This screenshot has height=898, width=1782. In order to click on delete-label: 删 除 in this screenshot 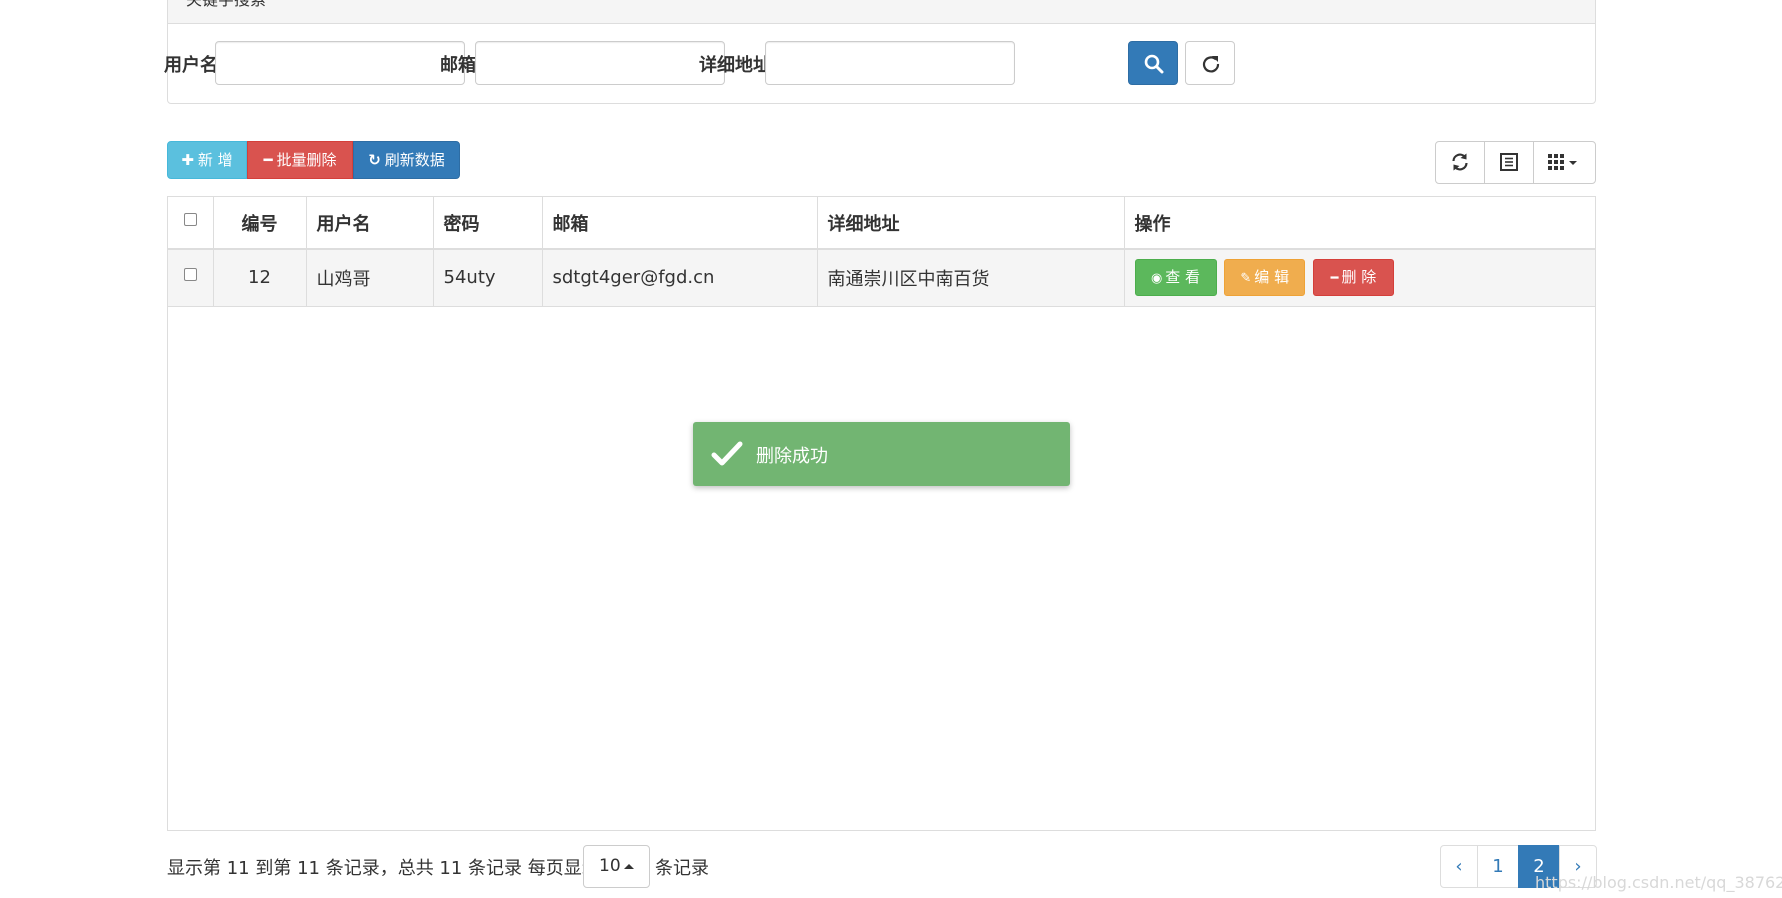, I will do `click(1359, 277)`.